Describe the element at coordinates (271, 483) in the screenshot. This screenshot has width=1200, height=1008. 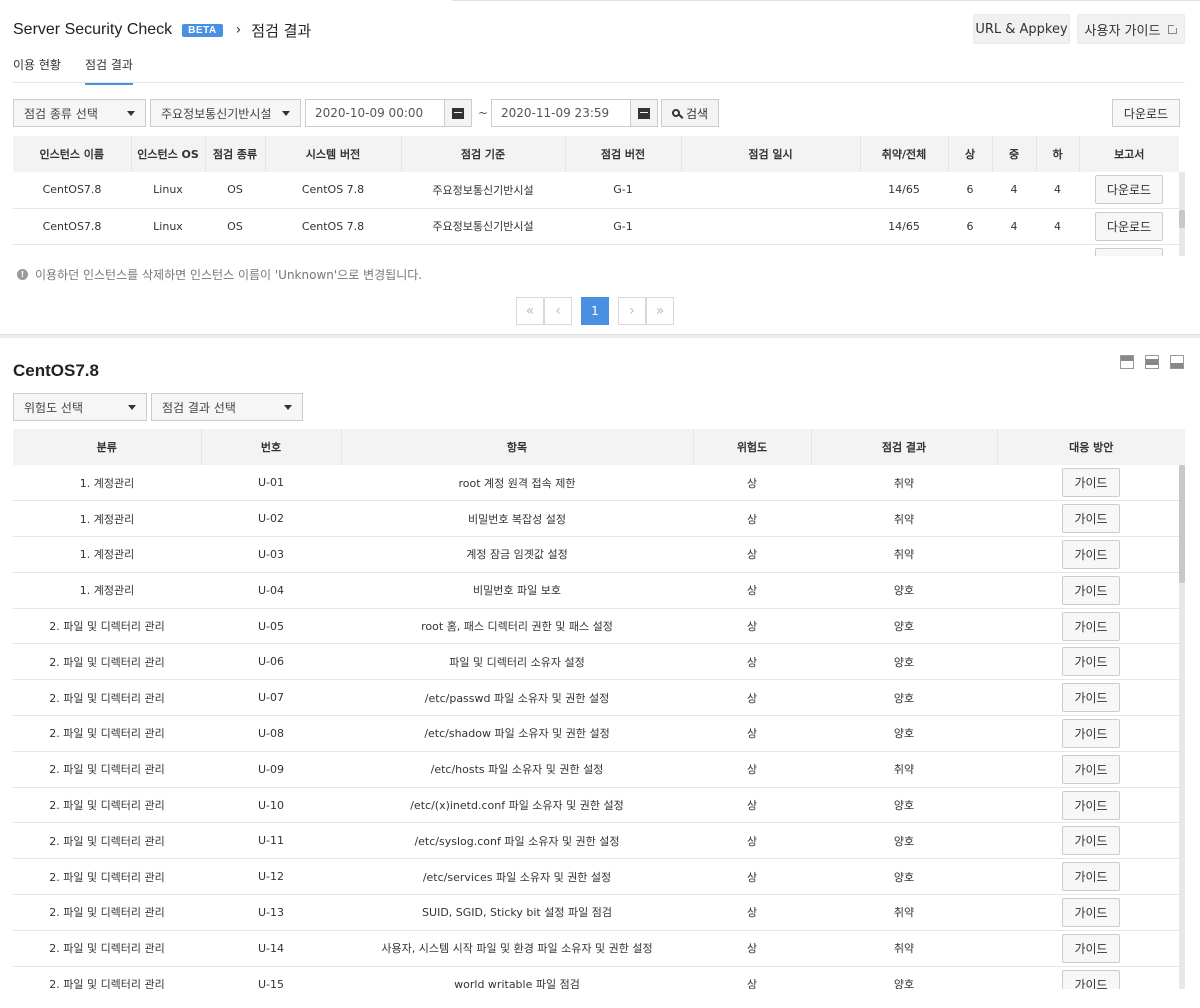
I see `result-cell-no: U-01` at that location.